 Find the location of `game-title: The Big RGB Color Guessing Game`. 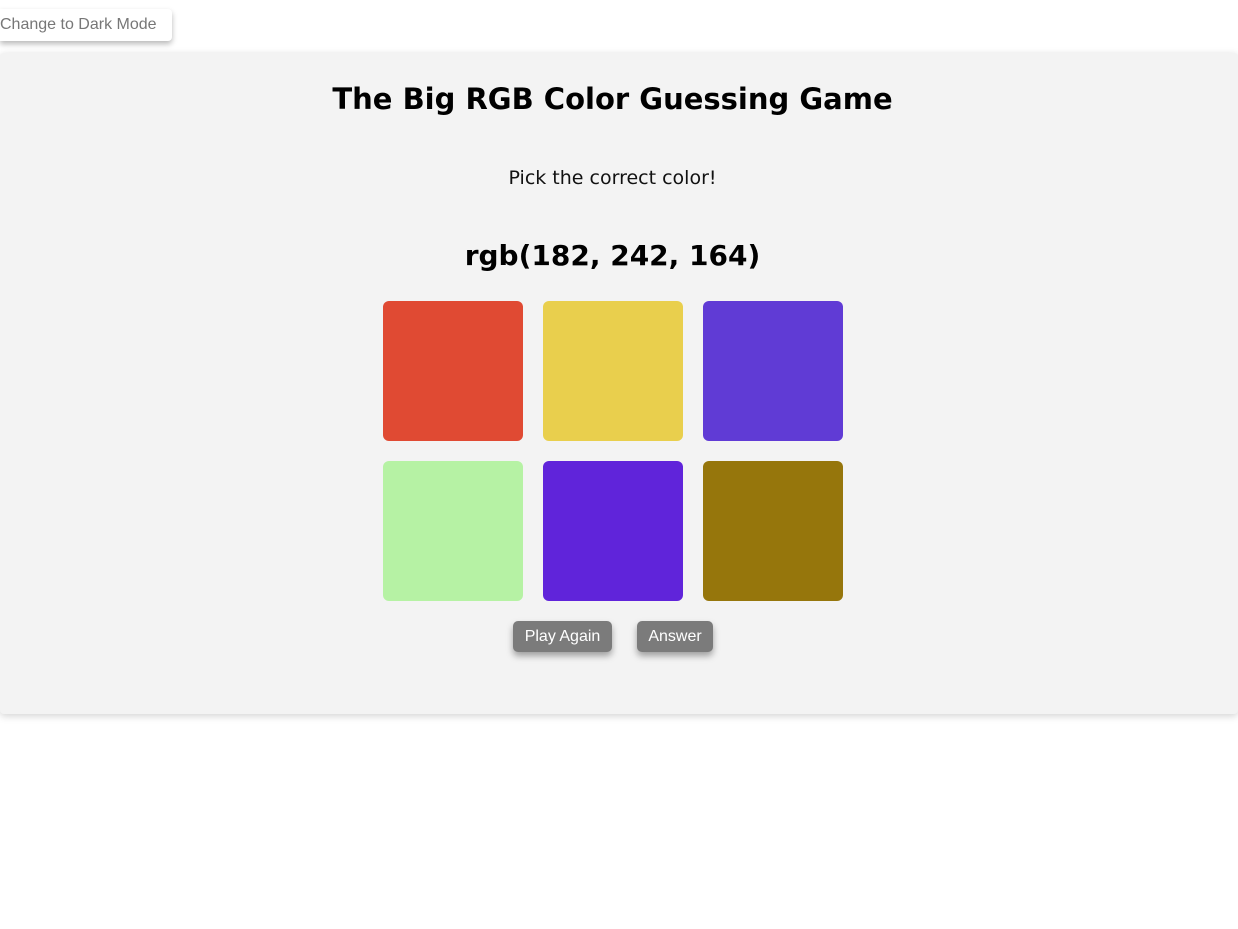

game-title: The Big RGB Color Guessing Game is located at coordinates (612, 99).